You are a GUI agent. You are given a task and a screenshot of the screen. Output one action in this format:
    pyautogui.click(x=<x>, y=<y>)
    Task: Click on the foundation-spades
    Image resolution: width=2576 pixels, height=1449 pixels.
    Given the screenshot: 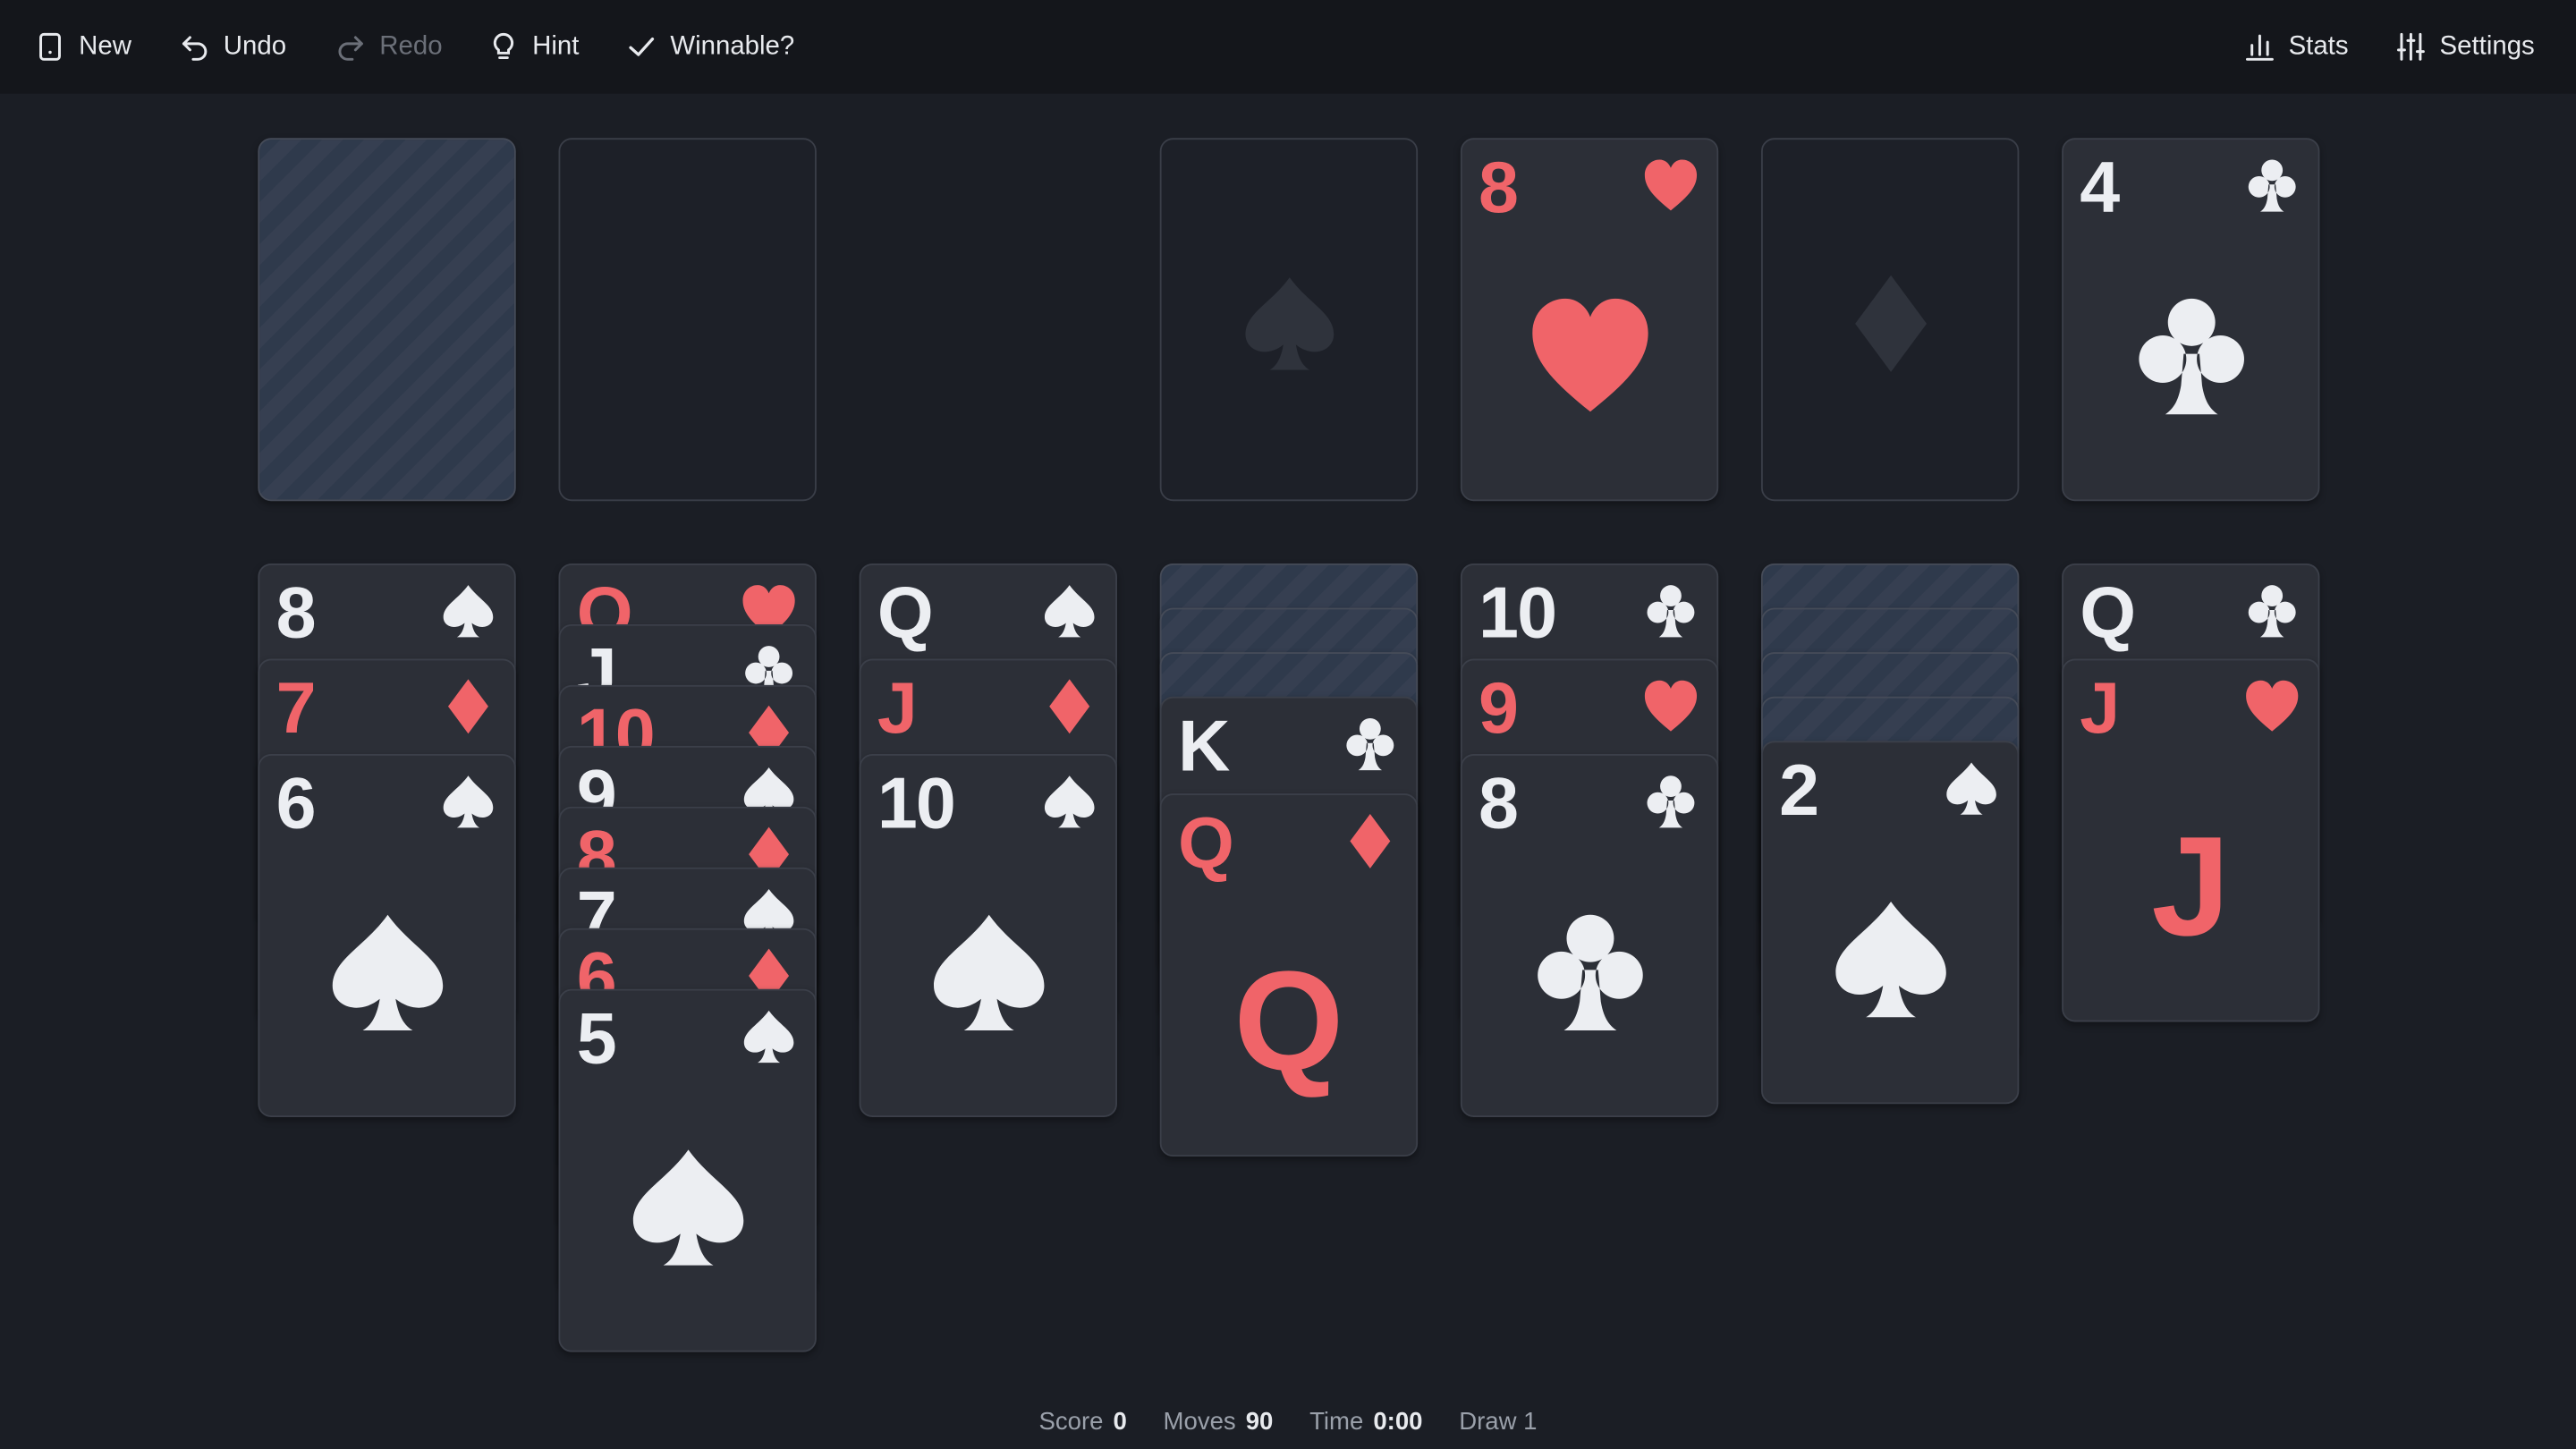 What is the action you would take?
    pyautogui.click(x=1289, y=320)
    